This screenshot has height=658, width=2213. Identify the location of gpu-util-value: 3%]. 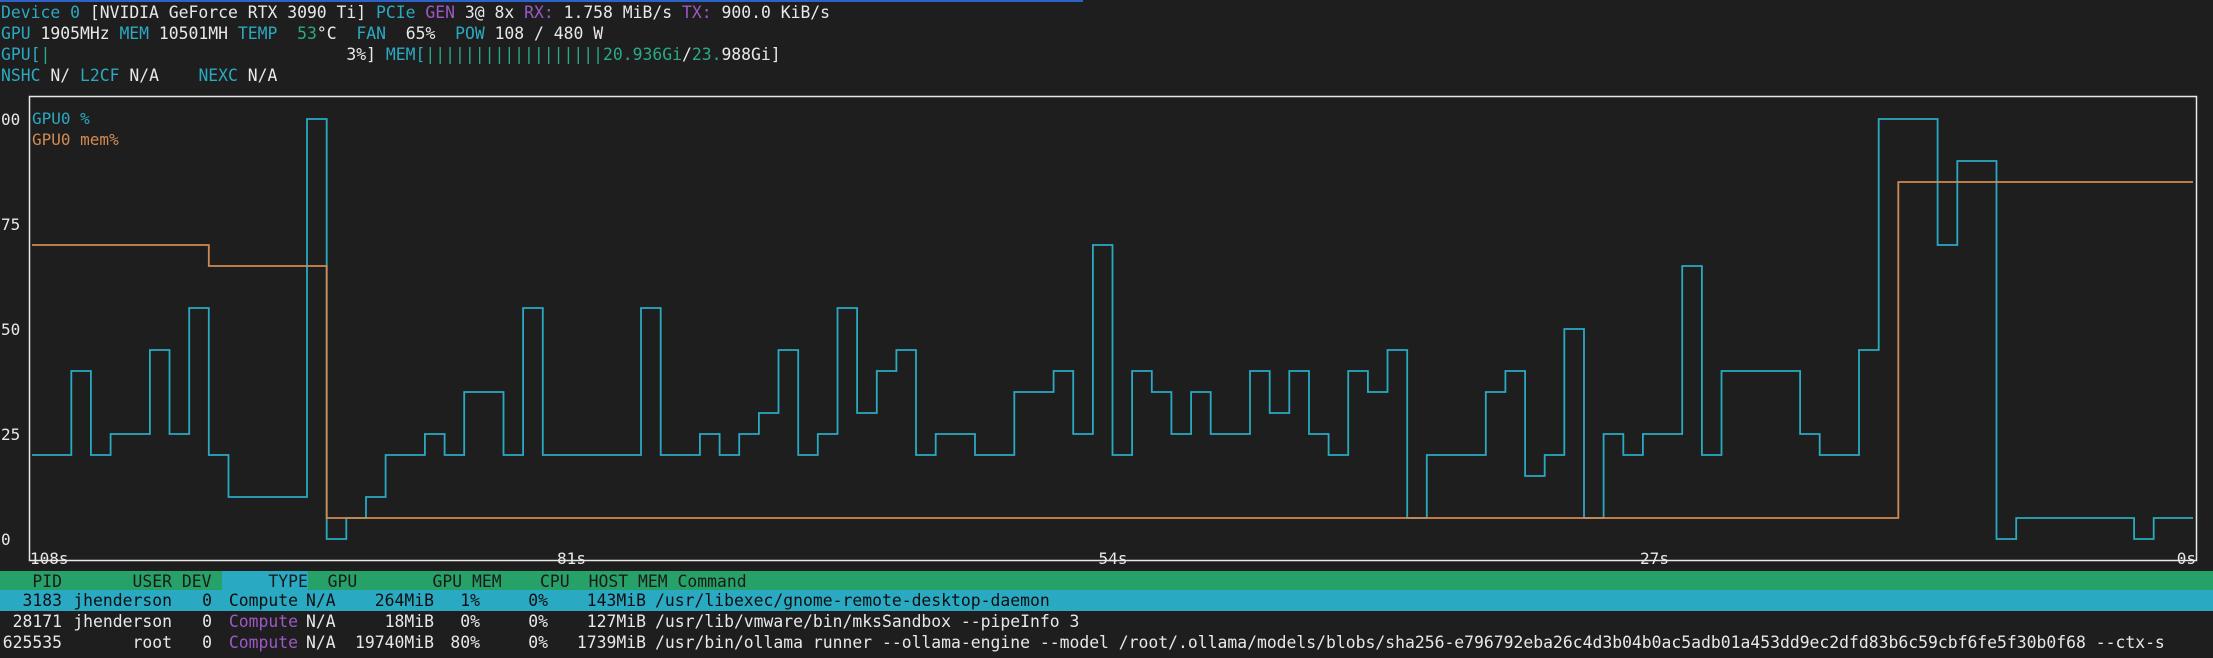
(361, 54).